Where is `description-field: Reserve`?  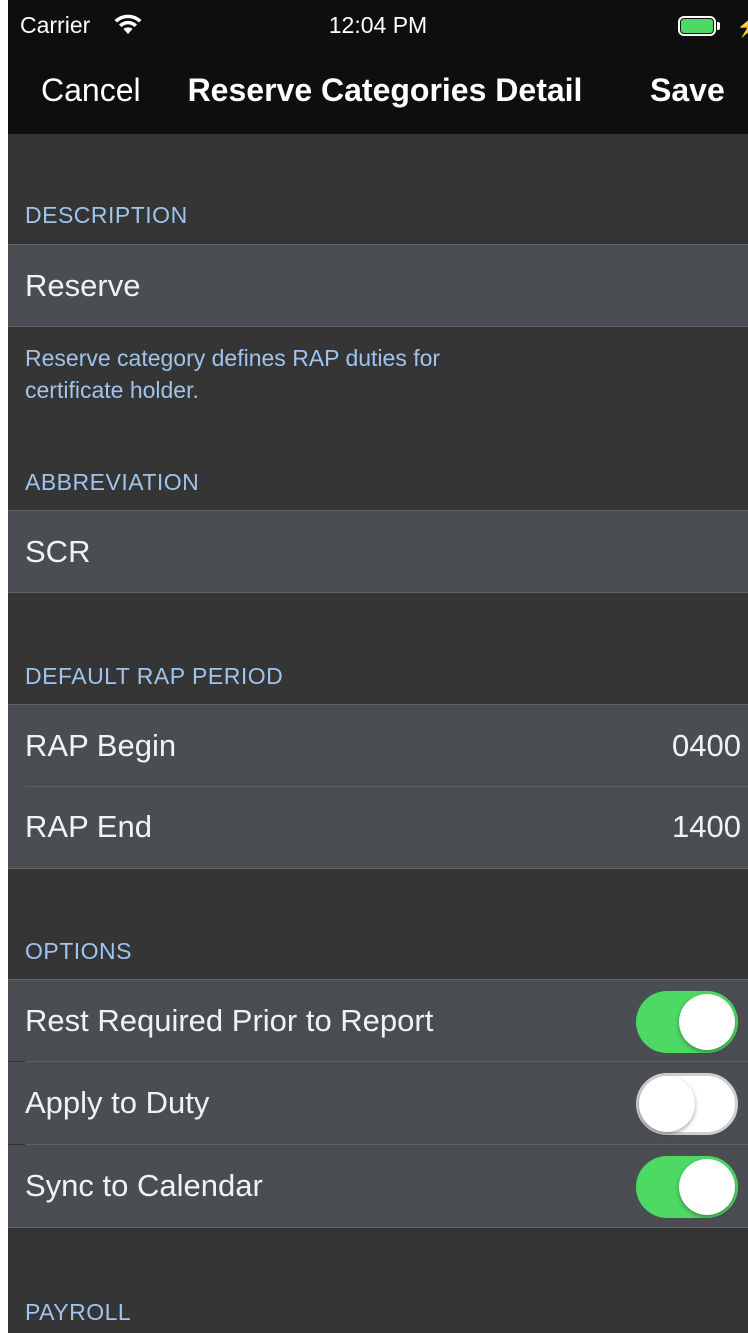 description-field: Reserve is located at coordinates (378, 285).